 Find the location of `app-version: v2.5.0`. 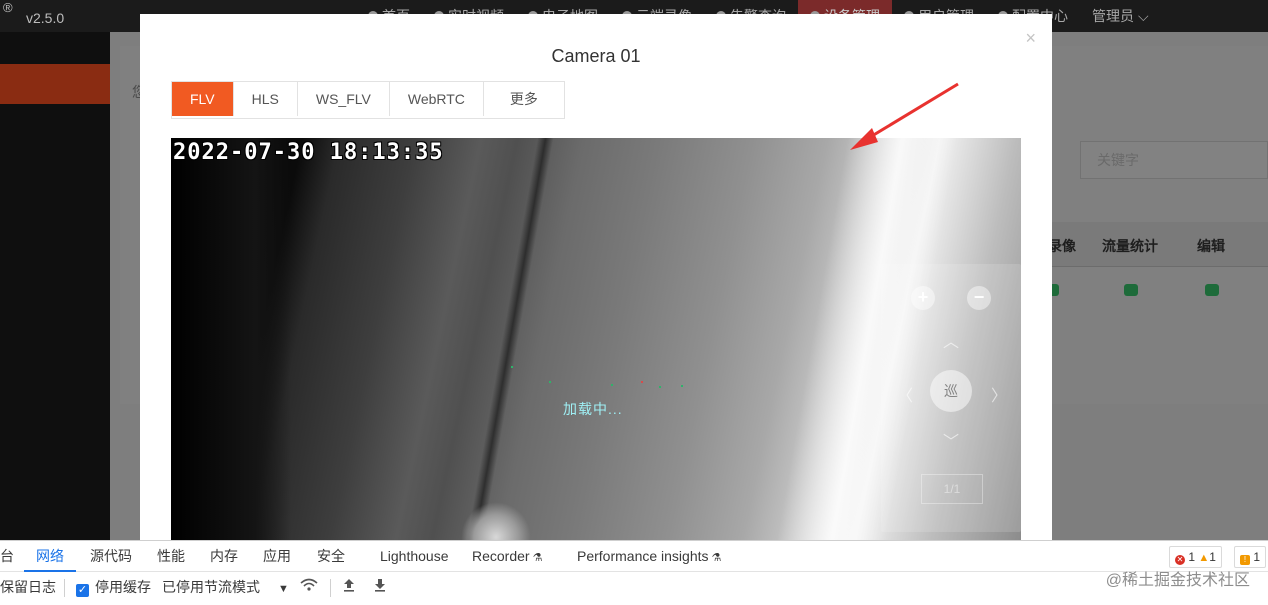

app-version: v2.5.0 is located at coordinates (45, 18).